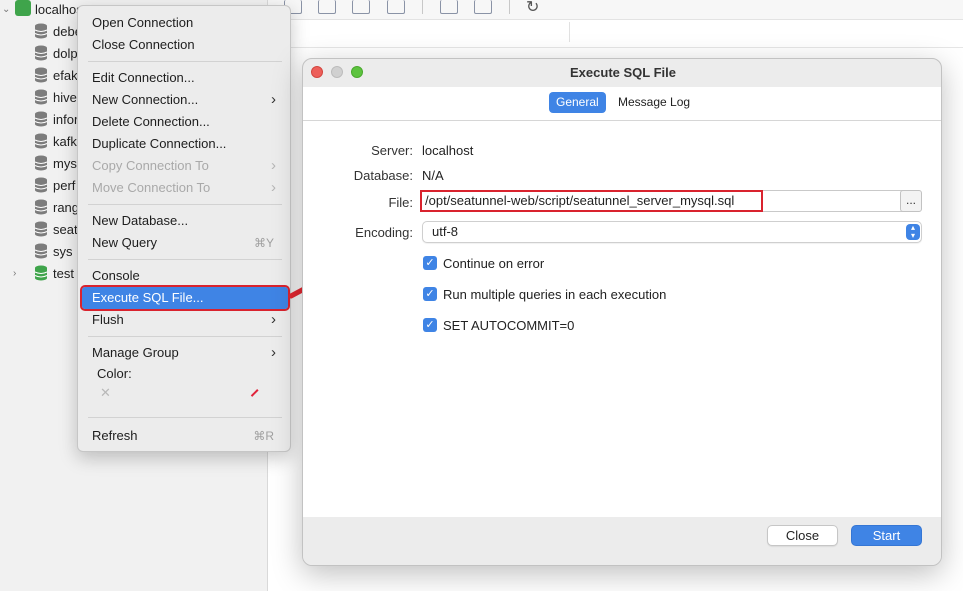 This screenshot has width=963, height=591. What do you see at coordinates (66, 207) in the screenshot?
I see `tree-item-label: rang` at bounding box center [66, 207].